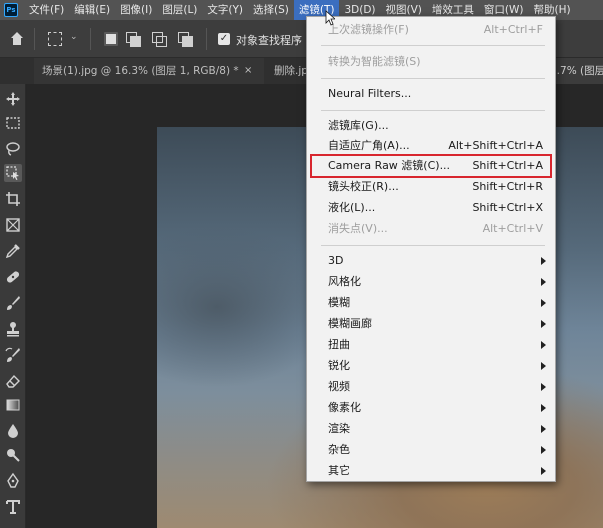  What do you see at coordinates (513, 29) in the screenshot?
I see `menu-item-shortcut: Alt+Ctrl+F` at bounding box center [513, 29].